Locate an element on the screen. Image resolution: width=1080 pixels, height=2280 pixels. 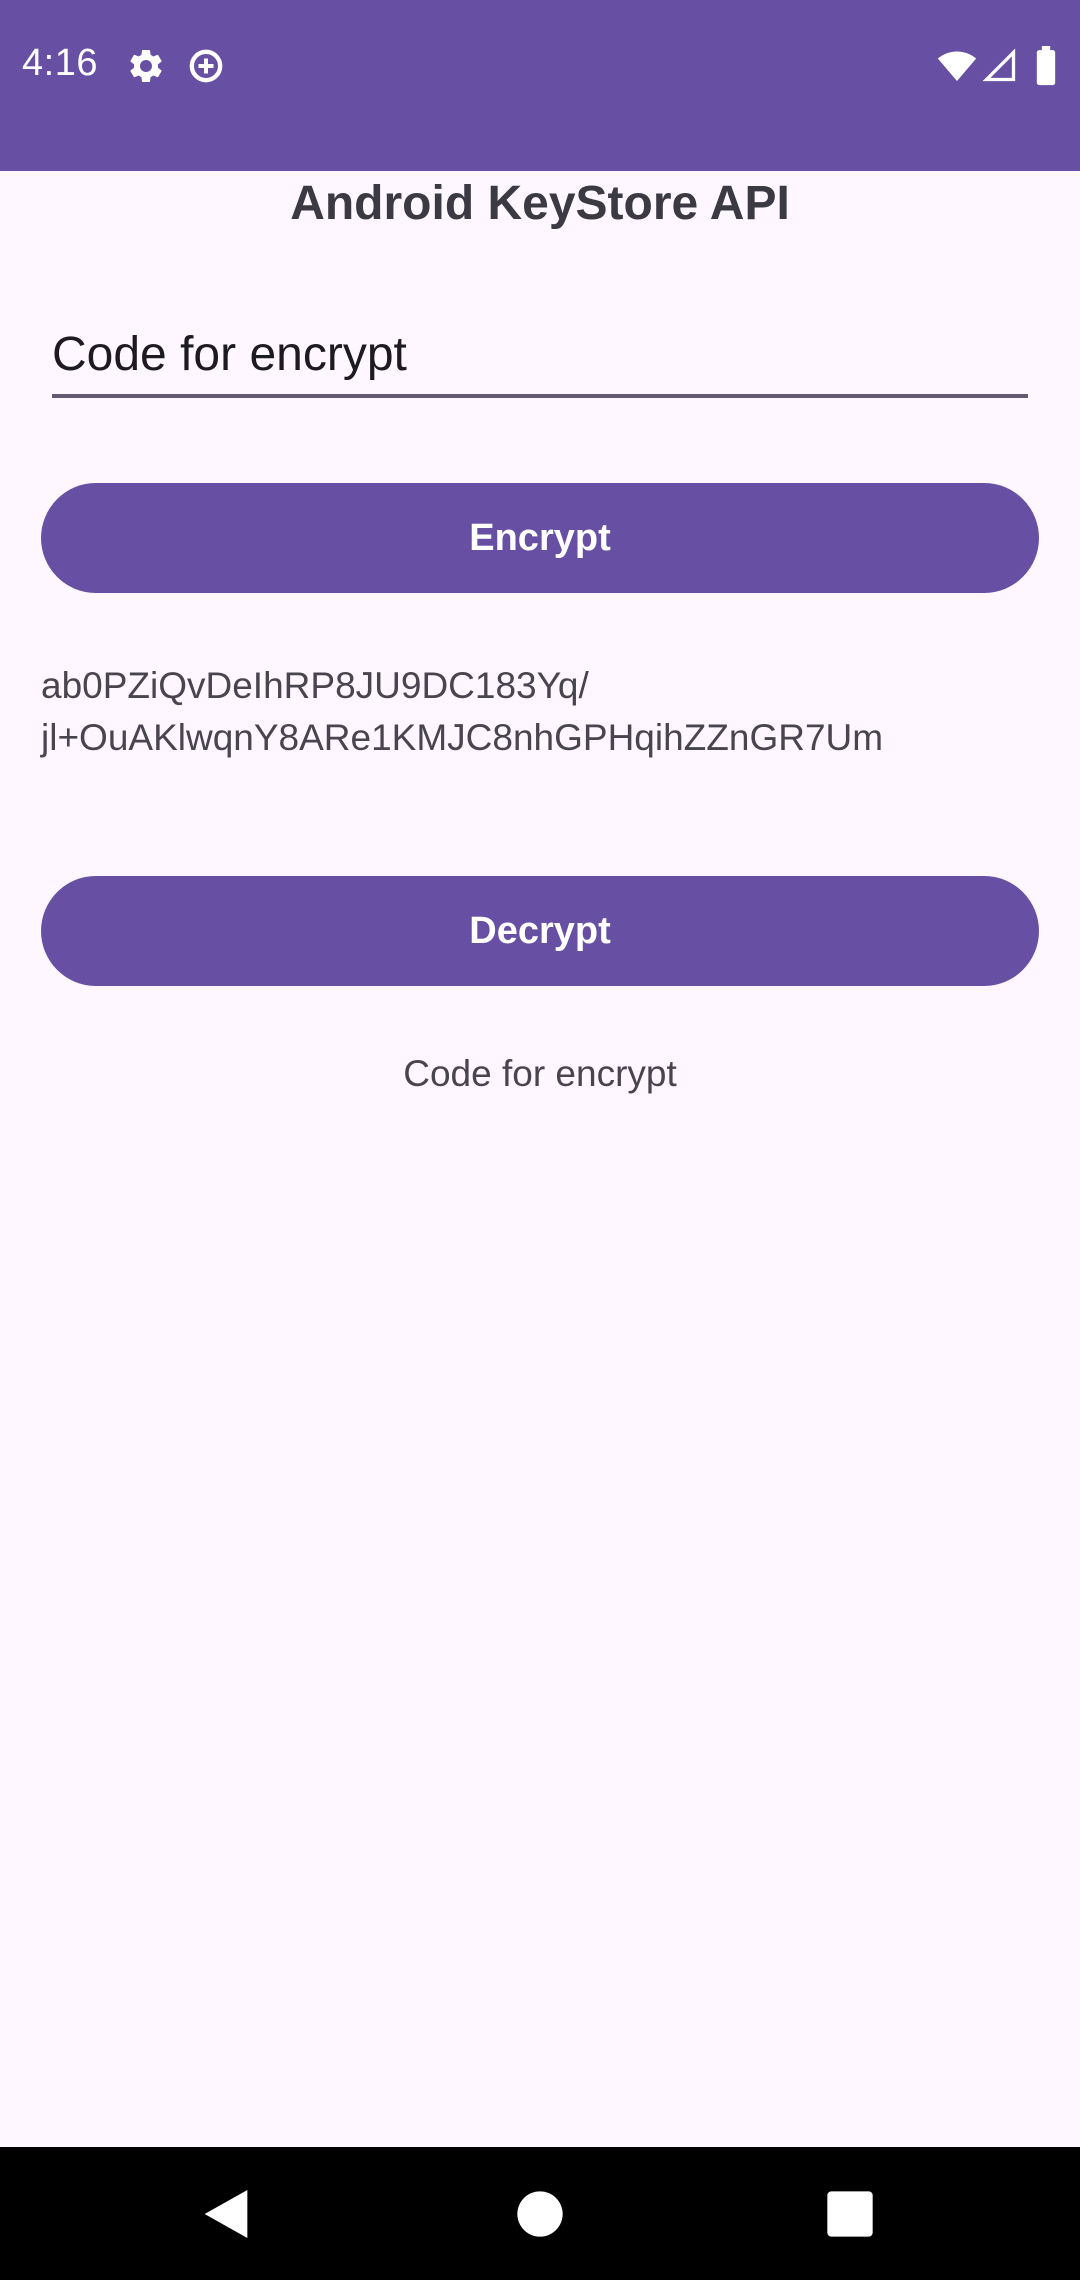
battery-icon is located at coordinates (1046, 66).